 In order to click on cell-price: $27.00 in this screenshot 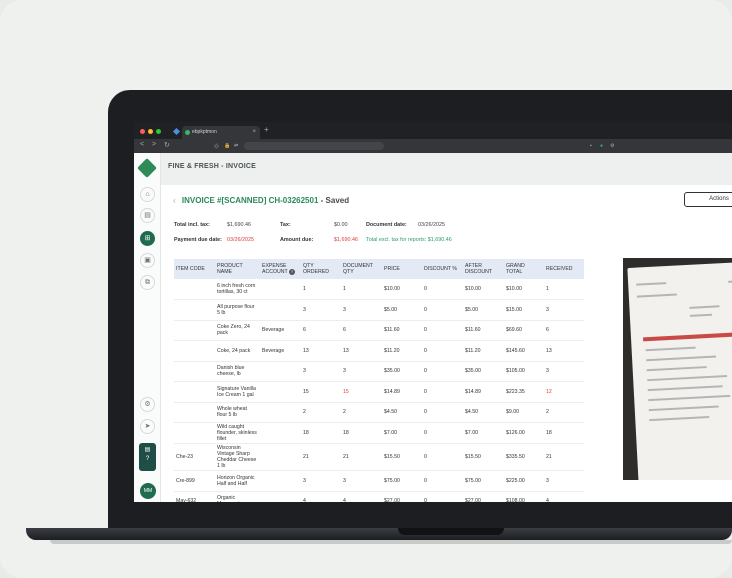, I will do `click(402, 496)`.